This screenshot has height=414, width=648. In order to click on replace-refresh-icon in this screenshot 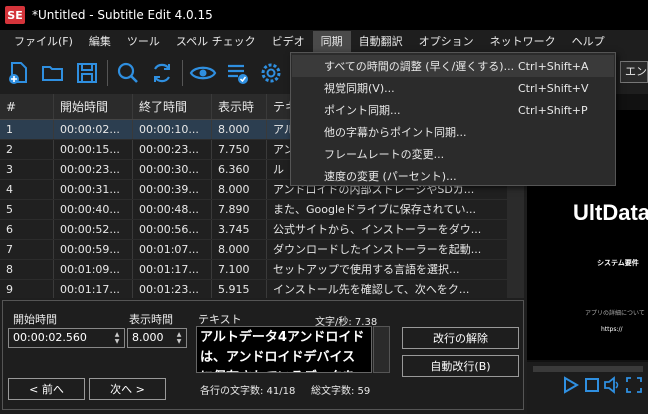, I will do `click(162, 73)`.